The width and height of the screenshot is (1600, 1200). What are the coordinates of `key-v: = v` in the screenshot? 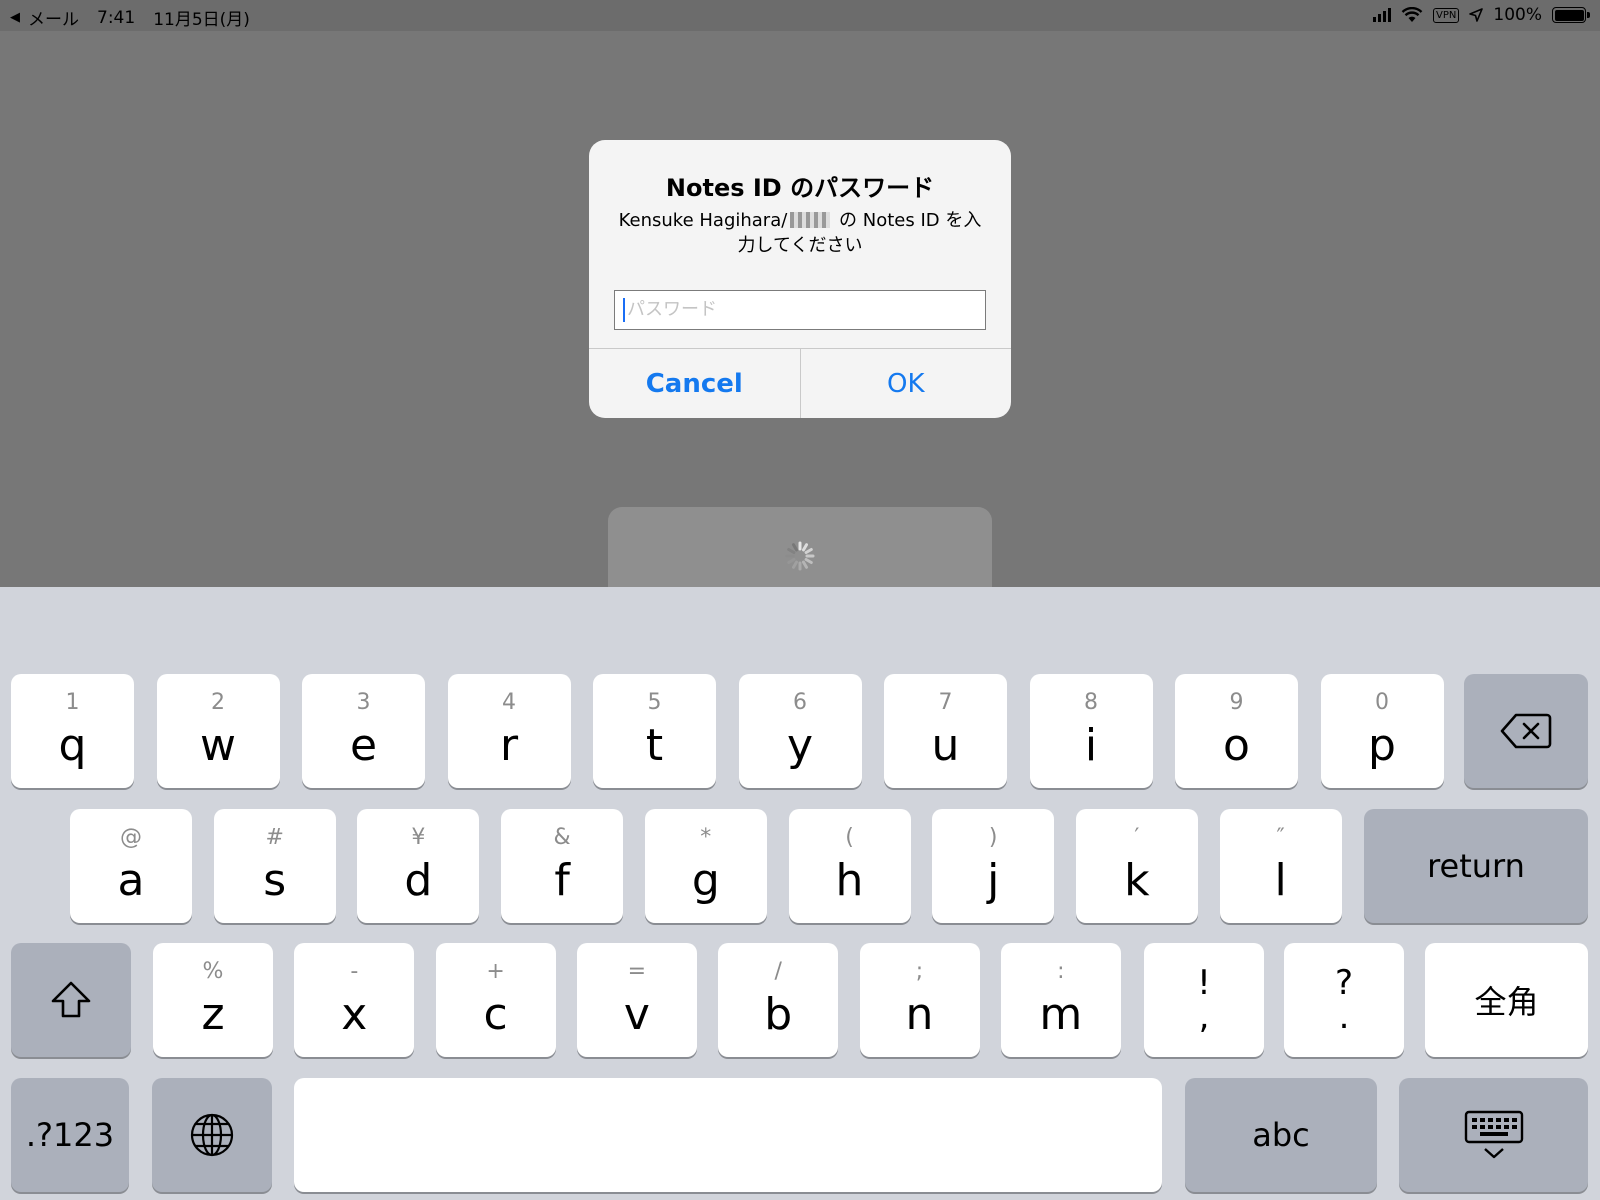 It's located at (636, 1000).